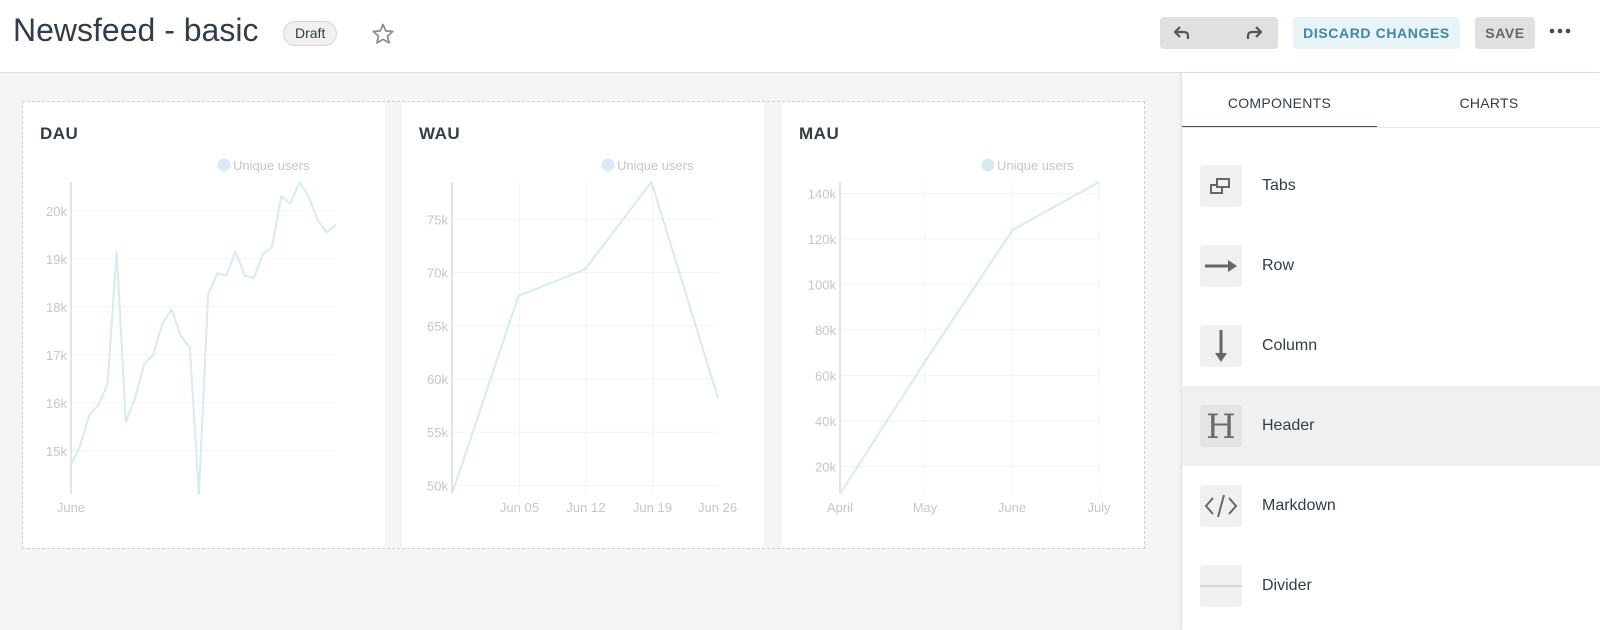 The width and height of the screenshot is (1600, 630). I want to click on undo-redo-group, so click(1219, 33).